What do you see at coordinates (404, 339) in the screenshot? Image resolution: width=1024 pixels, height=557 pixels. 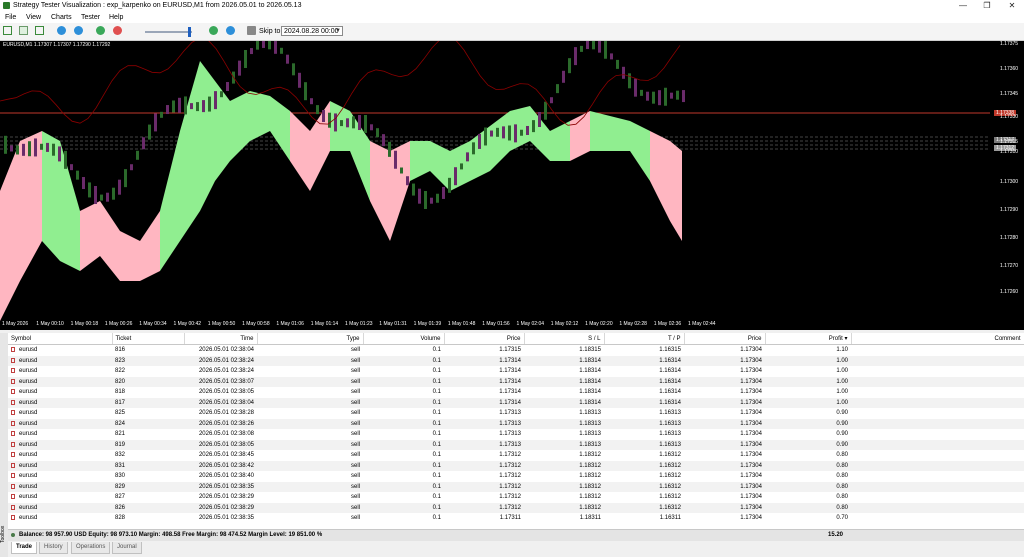 I see `col-volume: Volume` at bounding box center [404, 339].